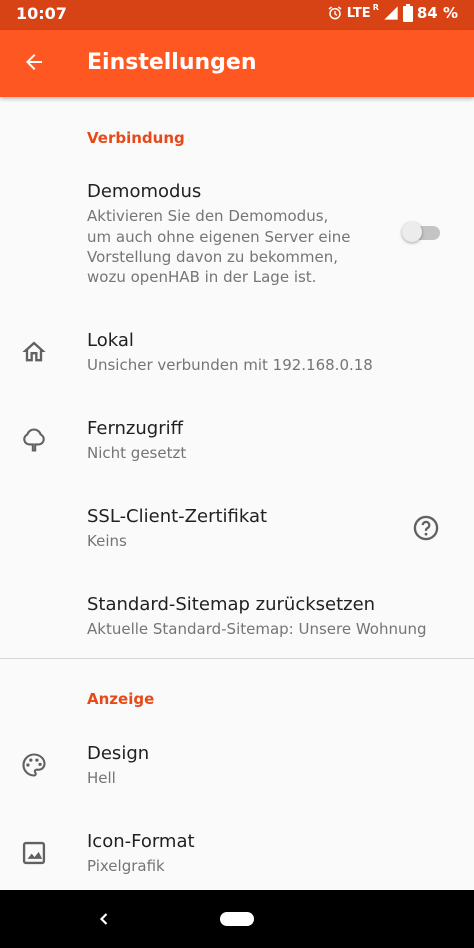 Image resolution: width=474 pixels, height=948 pixels. I want to click on status-icons: LTE R 84 %, so click(392, 12).